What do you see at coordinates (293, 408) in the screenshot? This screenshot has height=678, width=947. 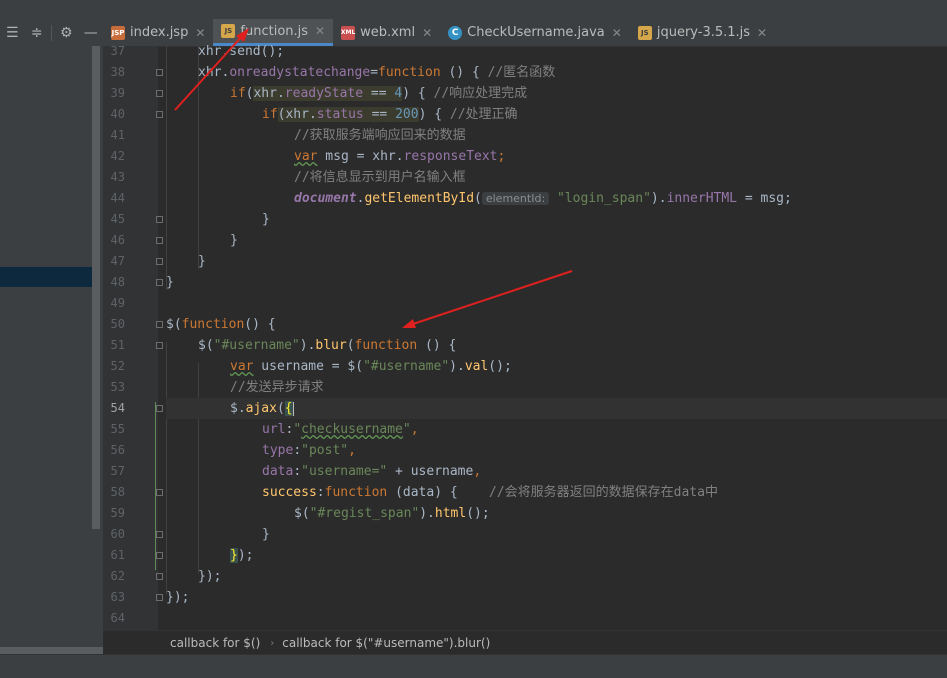 I see `text-caret` at bounding box center [293, 408].